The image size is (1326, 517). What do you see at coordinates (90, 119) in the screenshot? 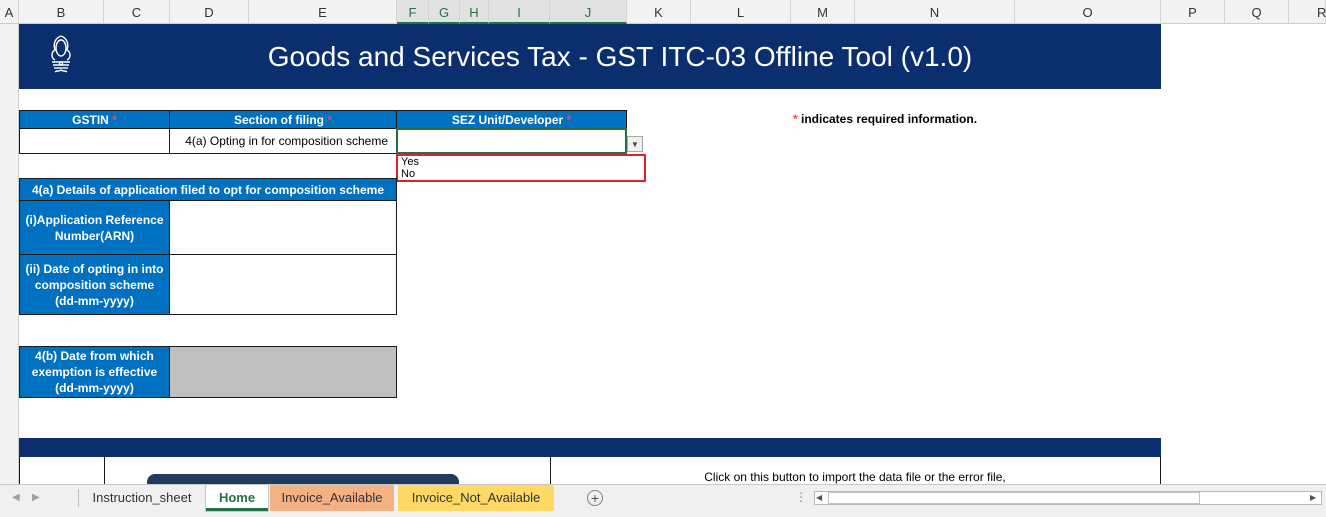
I see `gstin-label: GSTIN` at bounding box center [90, 119].